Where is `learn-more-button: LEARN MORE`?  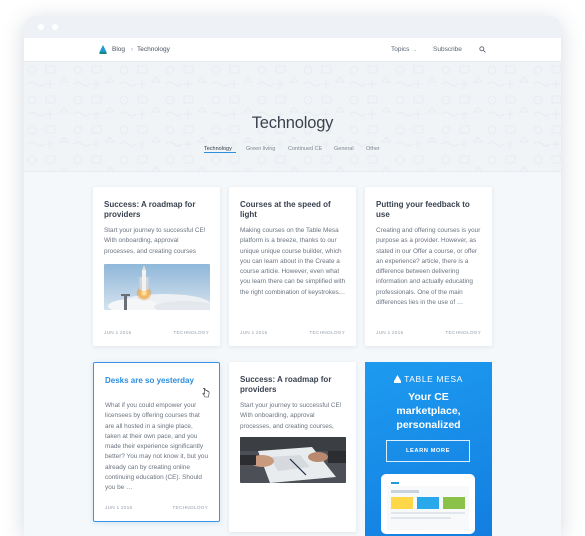 learn-more-button: LEARN MORE is located at coordinates (428, 451).